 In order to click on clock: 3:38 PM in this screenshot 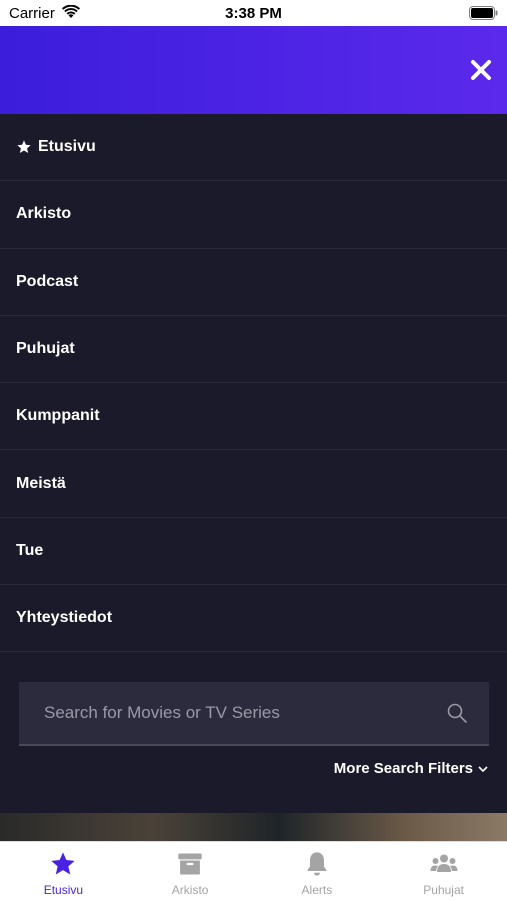, I will do `click(253, 13)`.